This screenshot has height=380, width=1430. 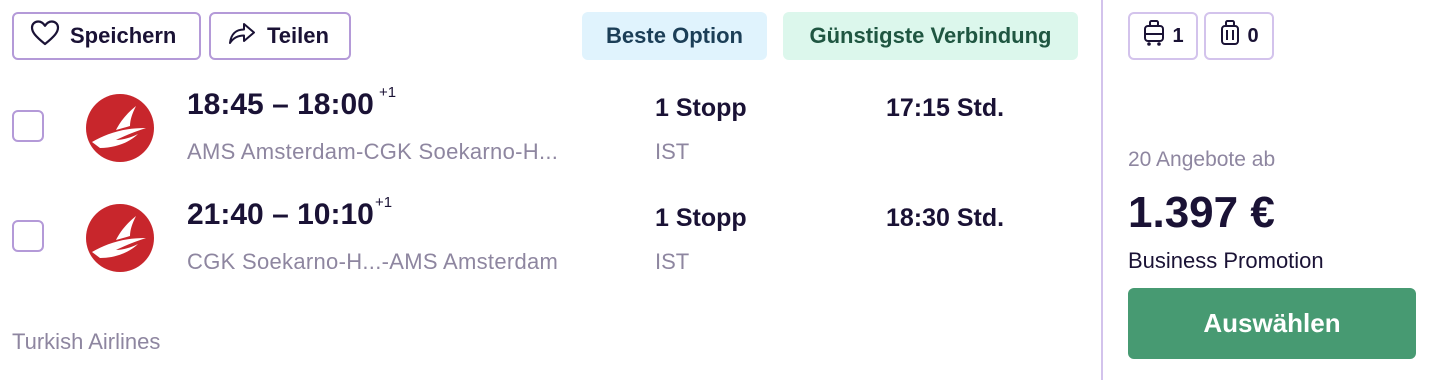 I want to click on departure-time: 18:45, so click(x=225, y=104).